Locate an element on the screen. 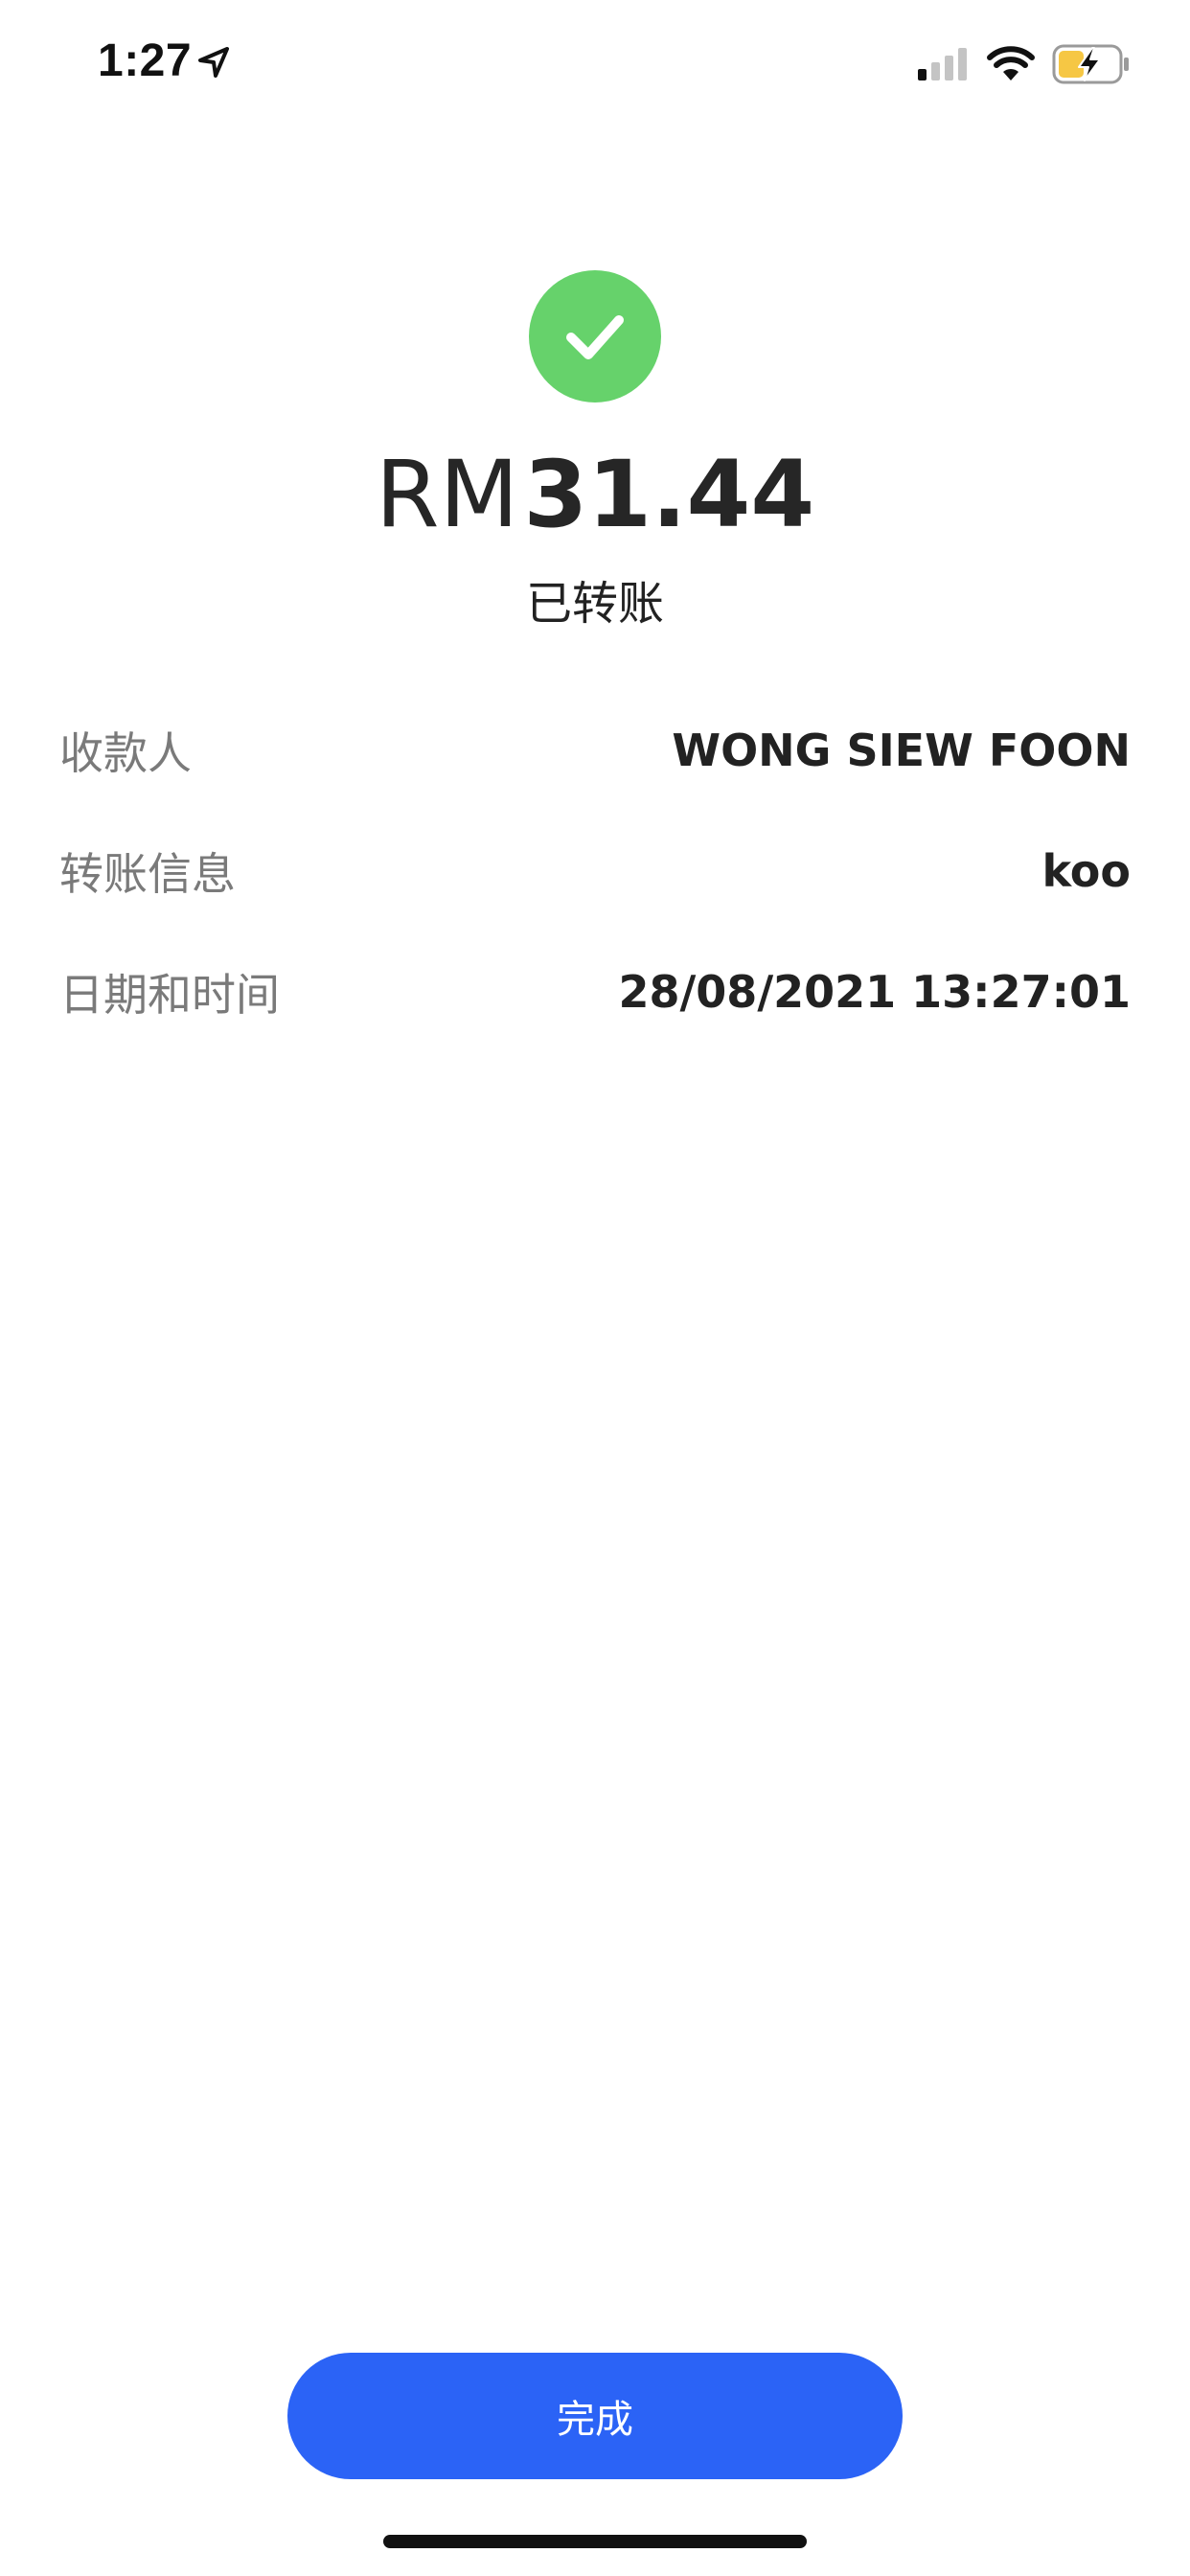  recipient-value: WONG SIEW FOON is located at coordinates (902, 750).